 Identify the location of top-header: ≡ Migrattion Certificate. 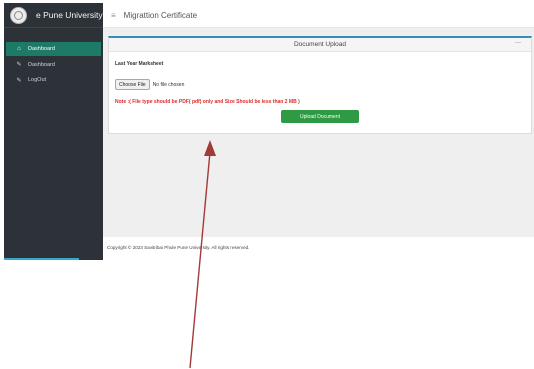
(318, 15).